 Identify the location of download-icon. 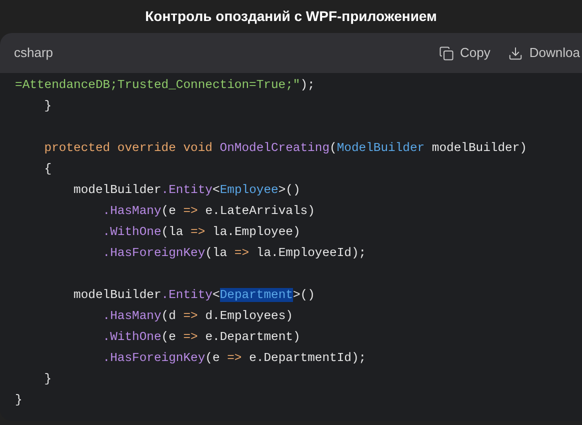
(516, 53).